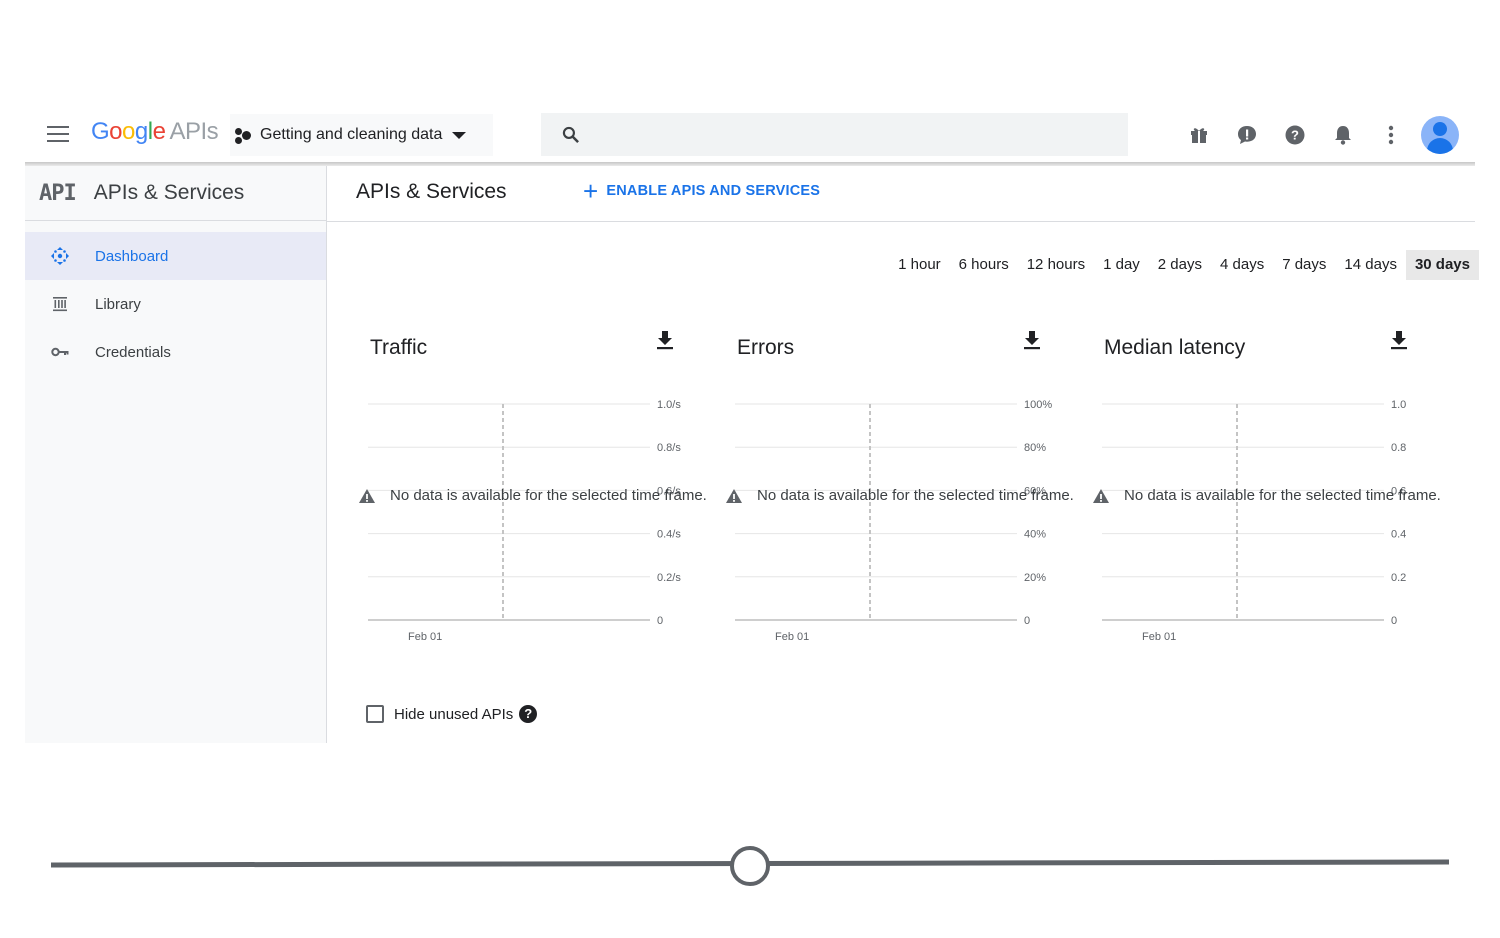 This screenshot has height=938, width=1500. Describe the element at coordinates (194, 131) in the screenshot. I see `logo-apis-text: APIs` at that location.